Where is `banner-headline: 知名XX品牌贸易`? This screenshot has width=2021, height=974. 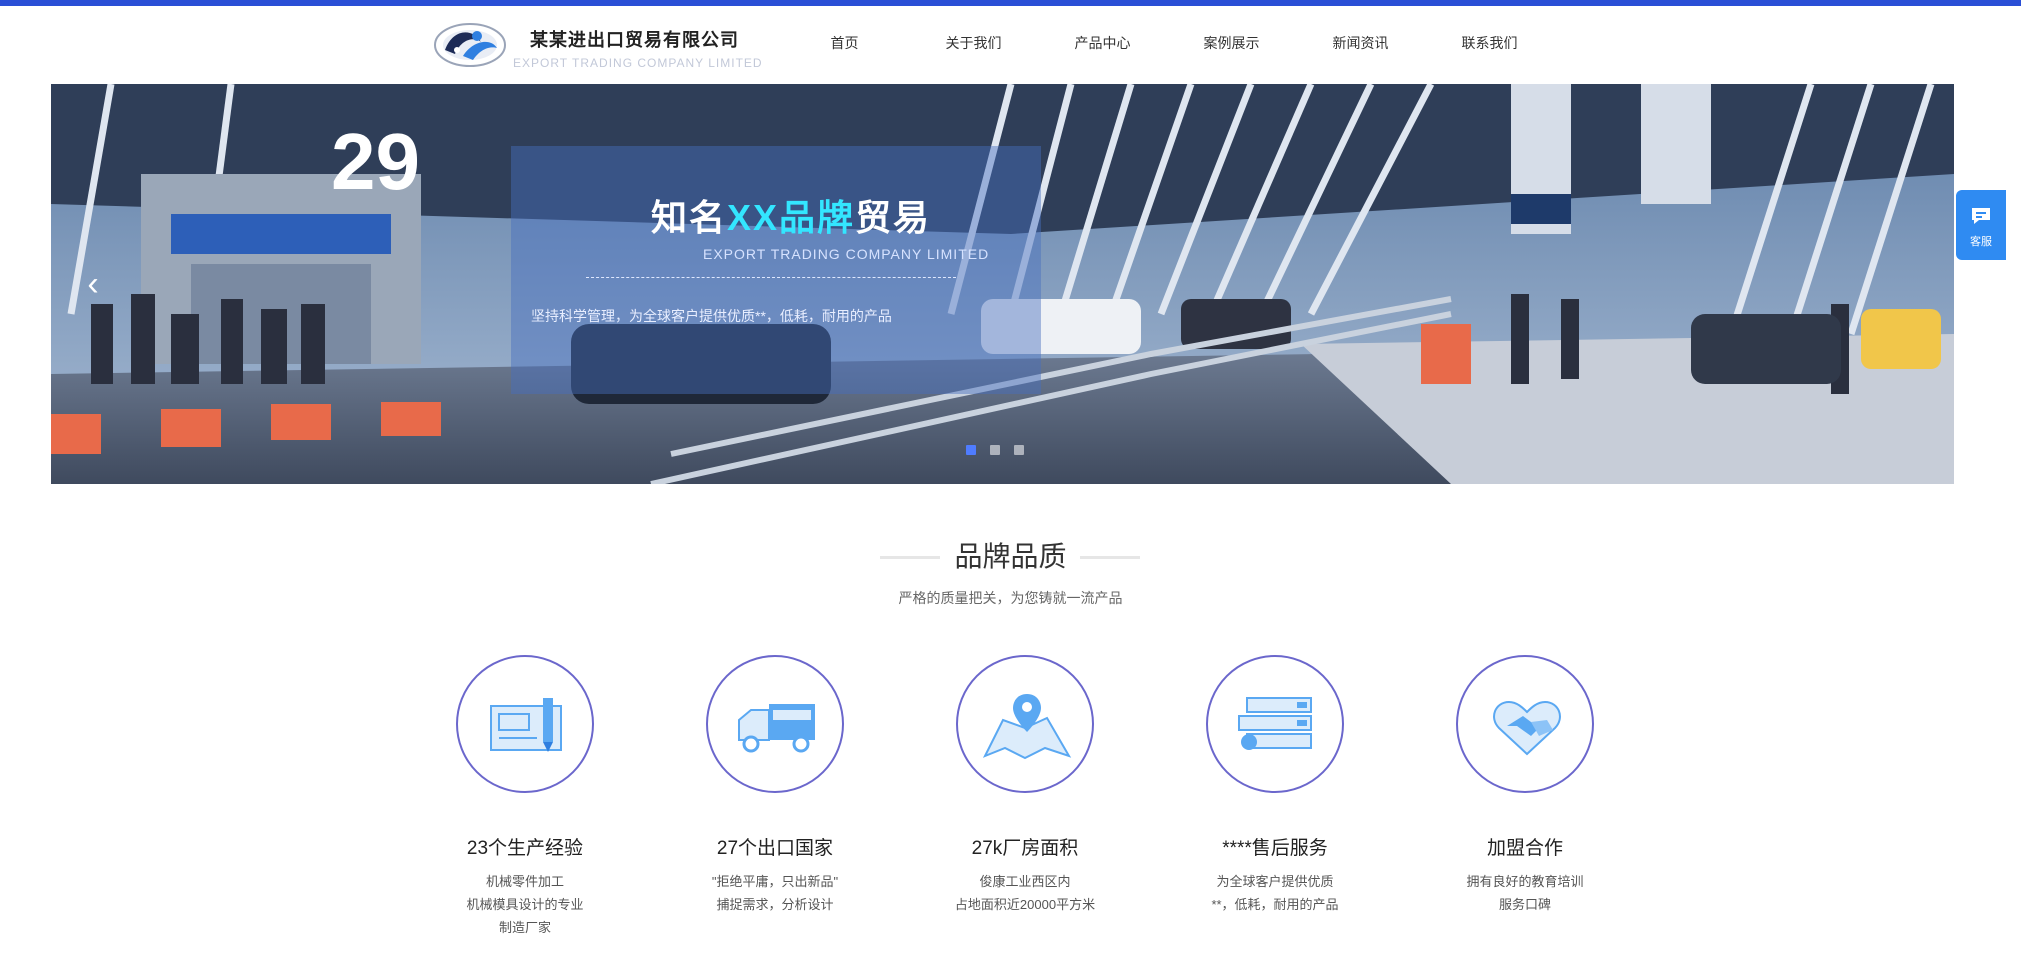 banner-headline: 知名XX品牌贸易 is located at coordinates (791, 215).